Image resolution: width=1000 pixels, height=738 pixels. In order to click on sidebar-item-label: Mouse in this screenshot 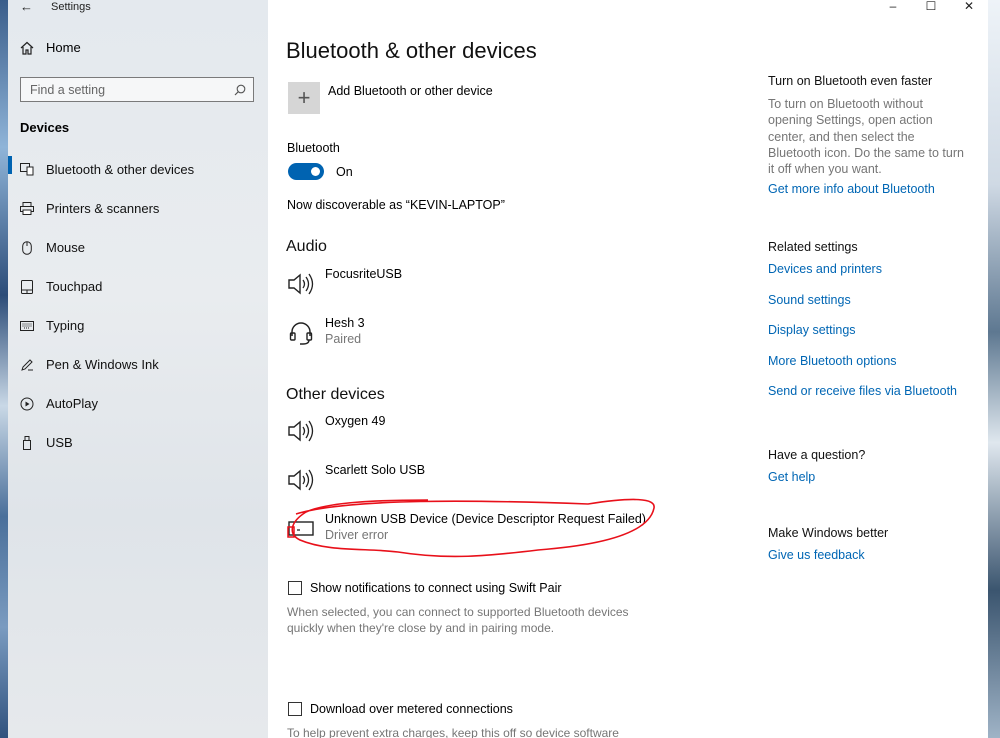, I will do `click(66, 247)`.